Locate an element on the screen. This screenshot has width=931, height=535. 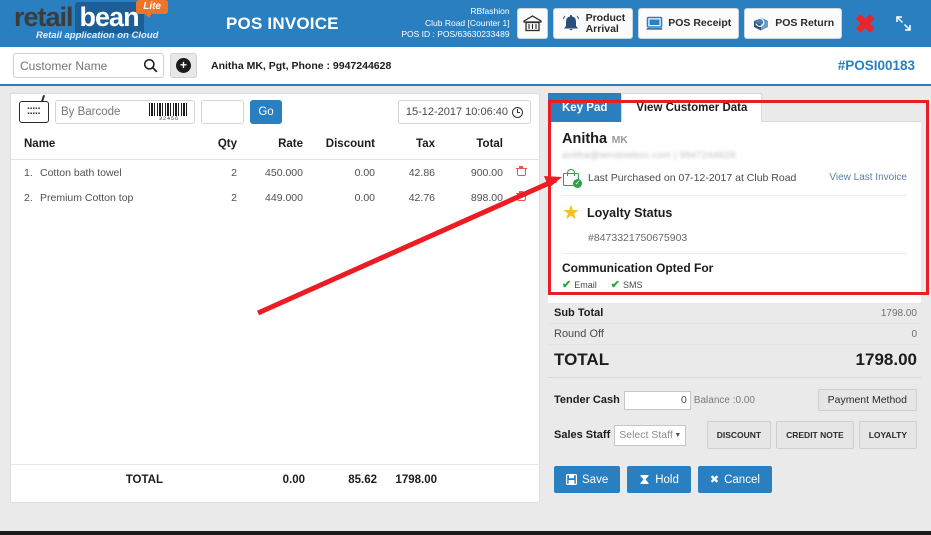
footer-spacer is located at coordinates (210, 478).